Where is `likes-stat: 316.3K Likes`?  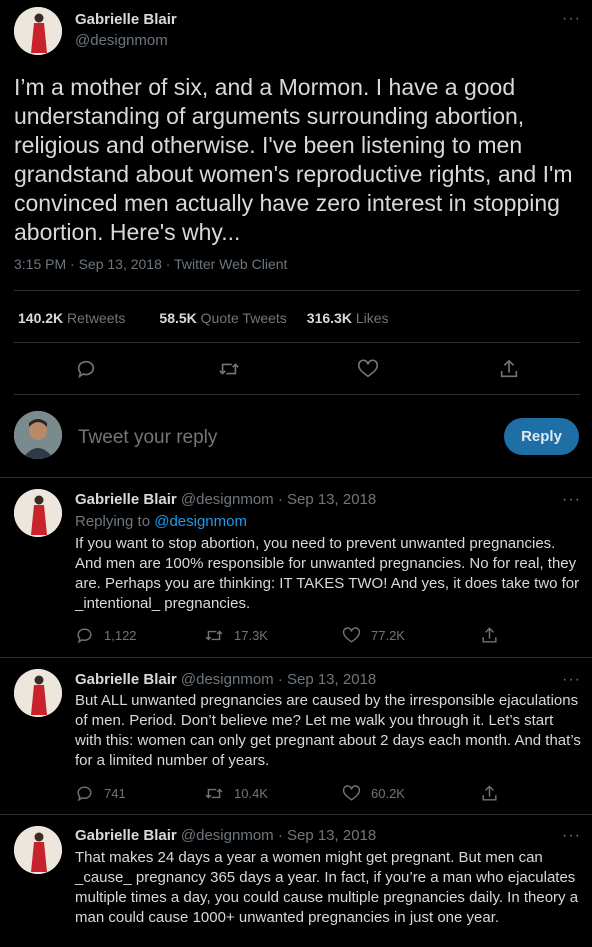
likes-stat: 316.3K Likes is located at coordinates (348, 318).